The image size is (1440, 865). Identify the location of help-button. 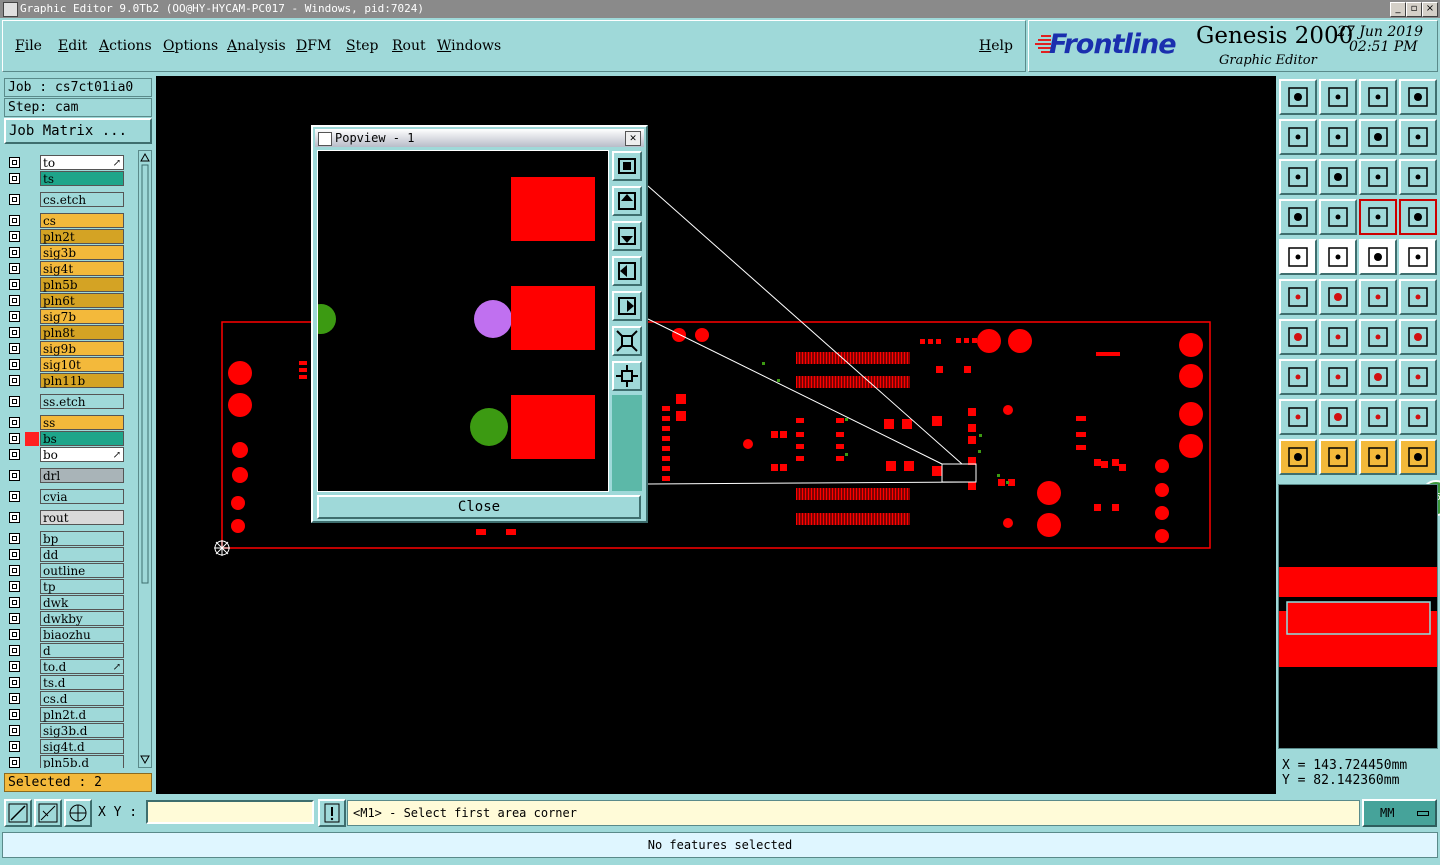
(1418, 177).